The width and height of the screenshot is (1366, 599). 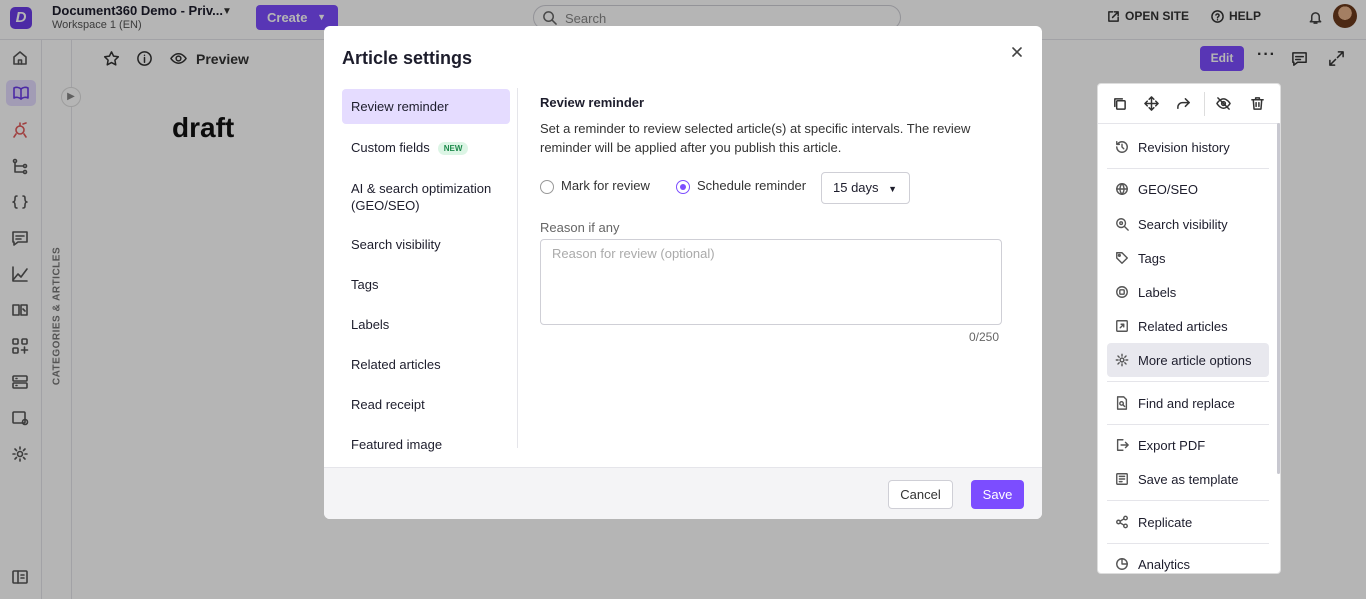 I want to click on menu-item-search-visibility: Search visibility, so click(x=1188, y=224).